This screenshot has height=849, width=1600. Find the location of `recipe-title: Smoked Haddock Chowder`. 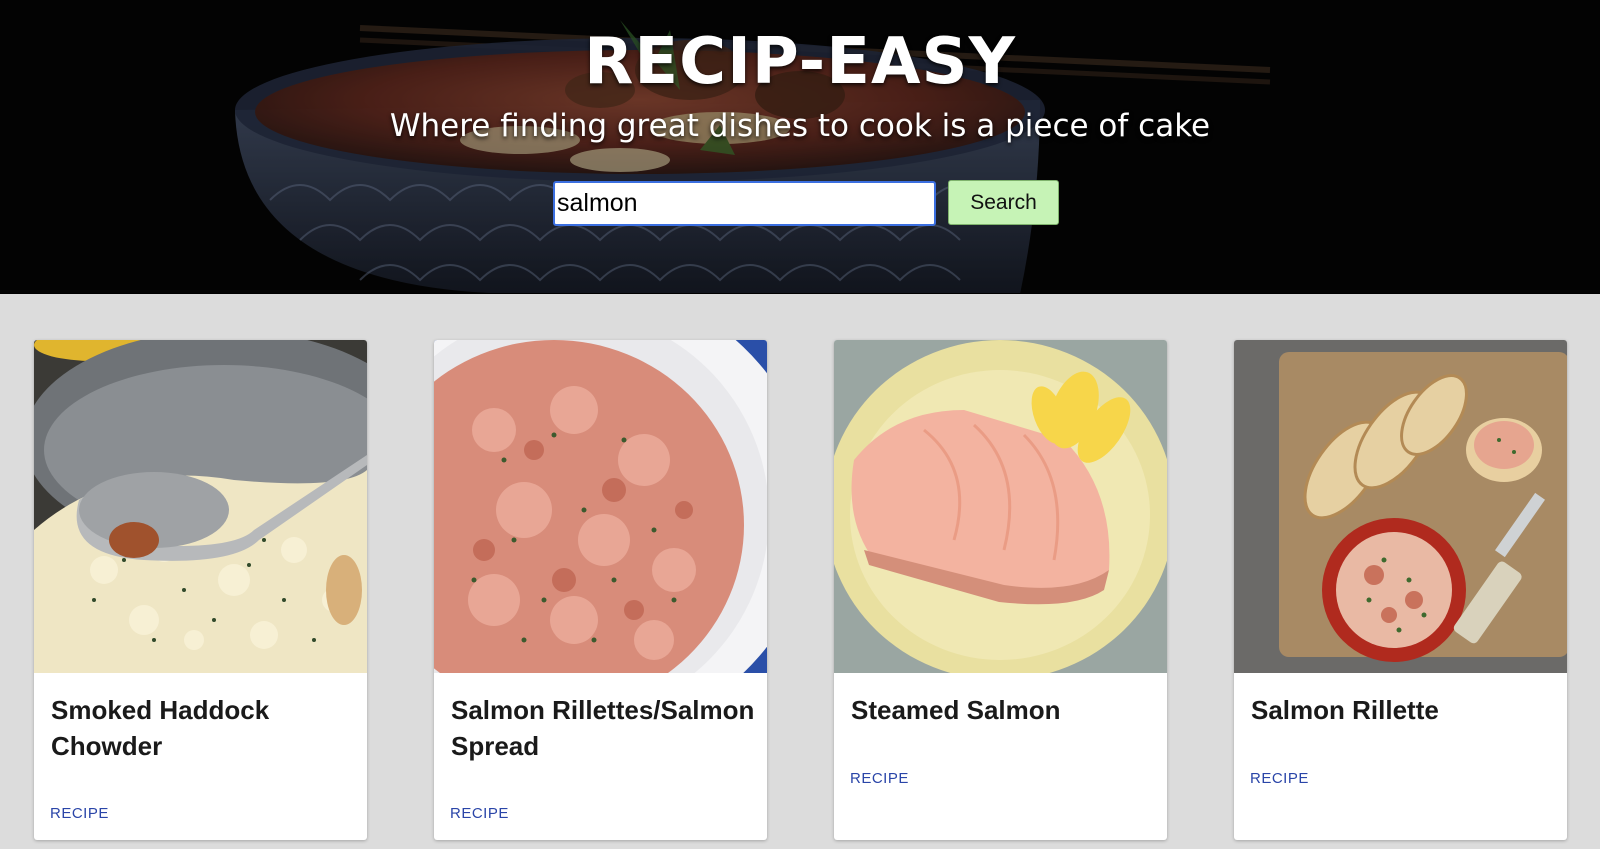

recipe-title: Smoked Haddock Chowder is located at coordinates (160, 728).